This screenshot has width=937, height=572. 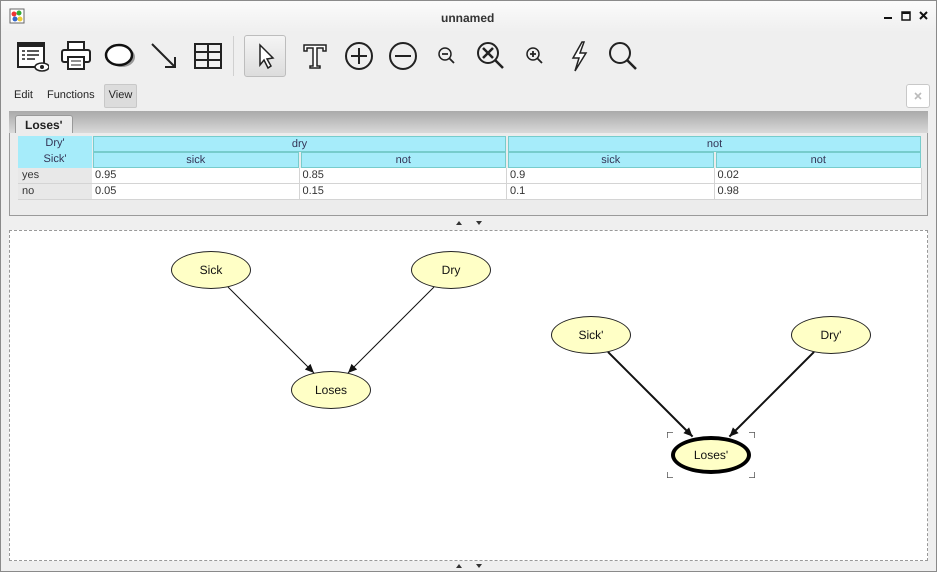 What do you see at coordinates (55, 192) in the screenshot?
I see `row-label: no` at bounding box center [55, 192].